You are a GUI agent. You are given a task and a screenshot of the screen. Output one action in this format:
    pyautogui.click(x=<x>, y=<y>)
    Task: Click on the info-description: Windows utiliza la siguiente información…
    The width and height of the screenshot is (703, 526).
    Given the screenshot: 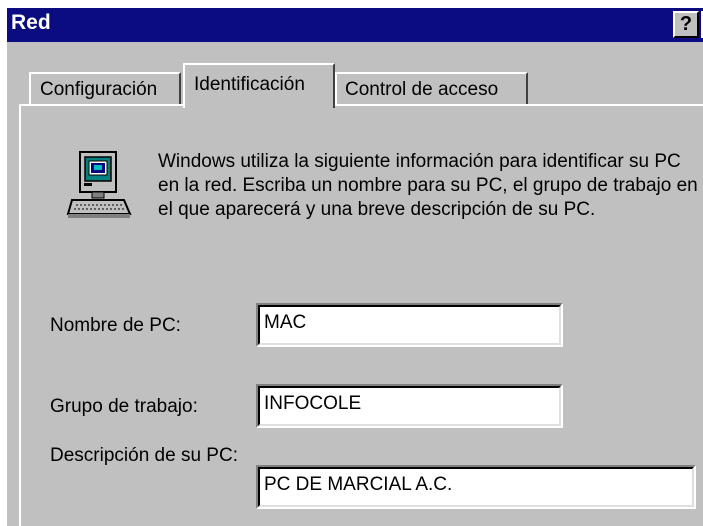 What is the action you would take?
    pyautogui.click(x=428, y=185)
    